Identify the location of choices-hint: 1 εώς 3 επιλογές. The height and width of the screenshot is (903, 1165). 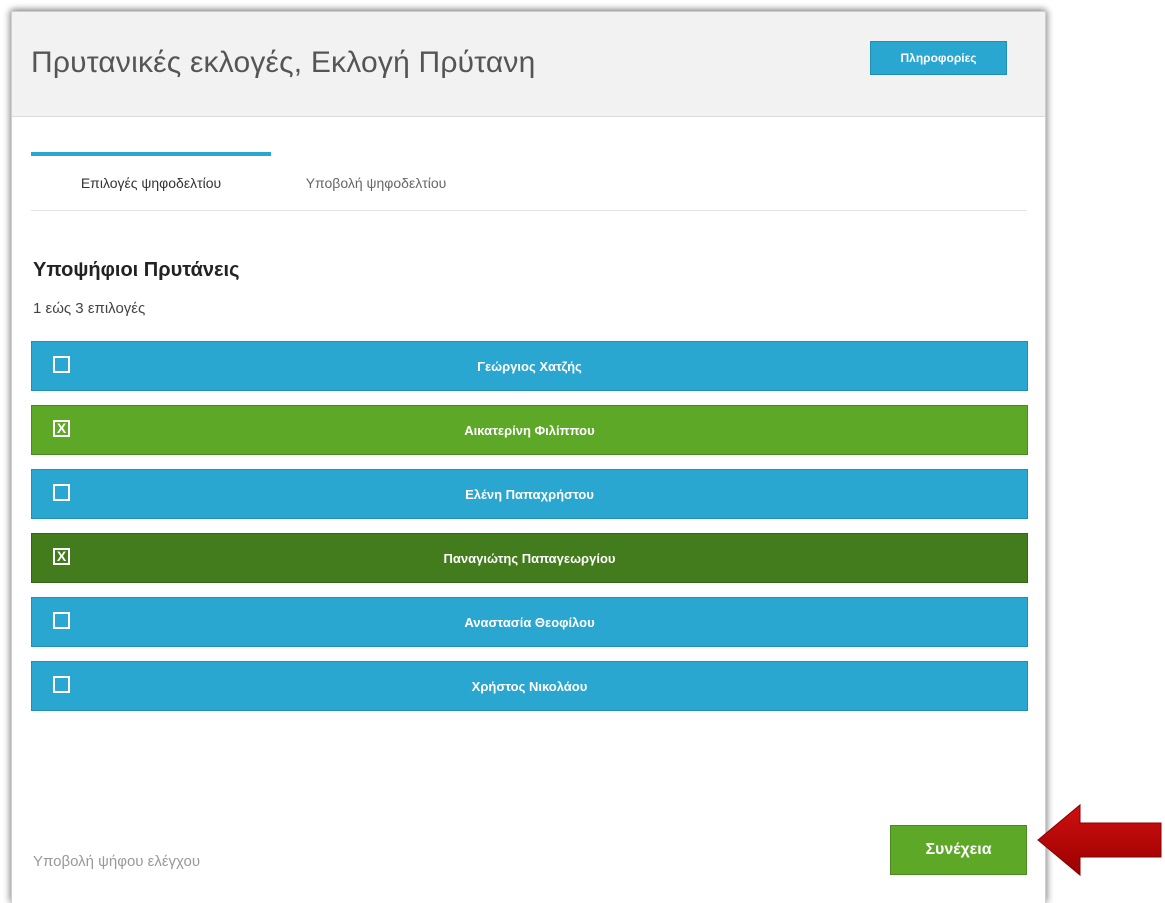
(89, 308).